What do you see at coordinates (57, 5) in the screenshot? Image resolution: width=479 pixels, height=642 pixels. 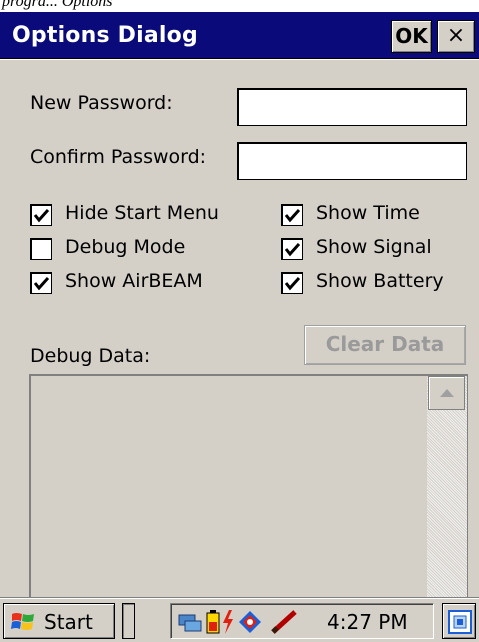 I see `page-caption-text: progra... Options` at bounding box center [57, 5].